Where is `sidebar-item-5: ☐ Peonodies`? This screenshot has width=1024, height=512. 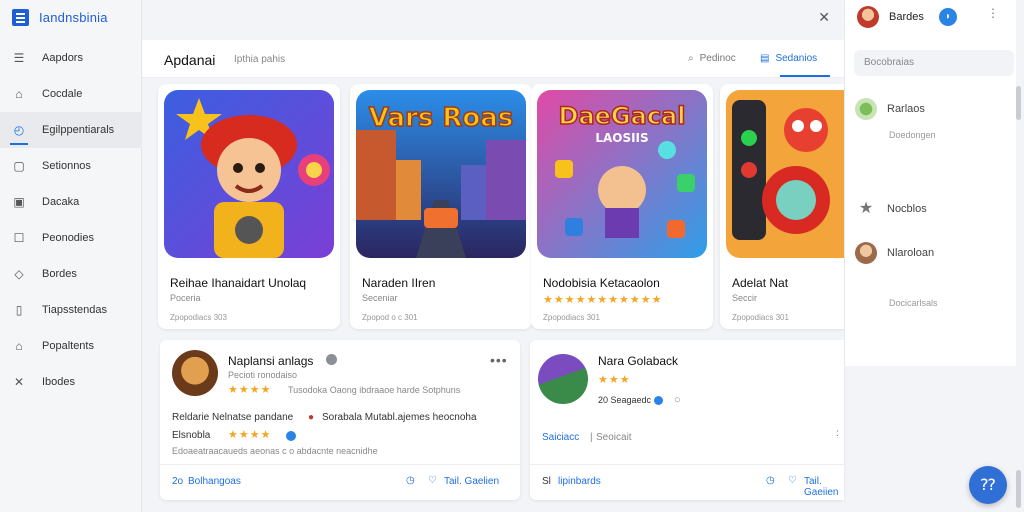
sidebar-item-5: ☐ Peonodies is located at coordinates (71, 238).